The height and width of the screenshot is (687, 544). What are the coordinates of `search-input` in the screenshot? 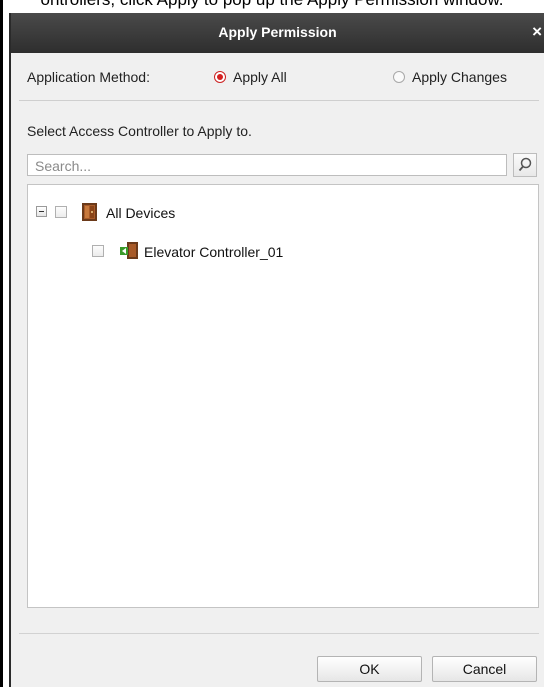 It's located at (265, 166).